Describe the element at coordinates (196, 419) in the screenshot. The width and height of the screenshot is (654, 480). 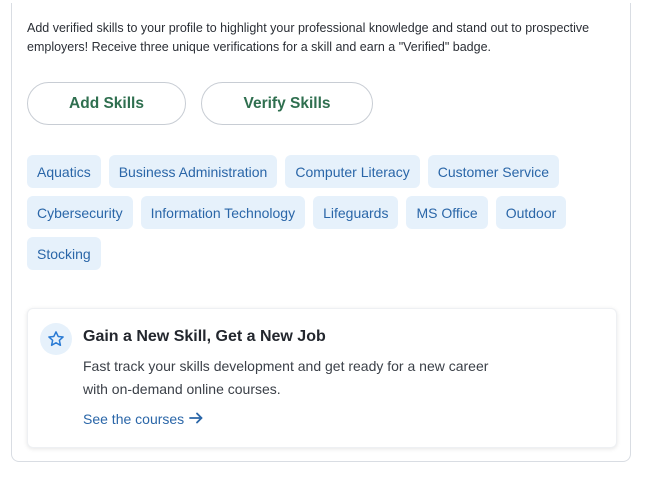
I see `arrow-right-icon` at that location.